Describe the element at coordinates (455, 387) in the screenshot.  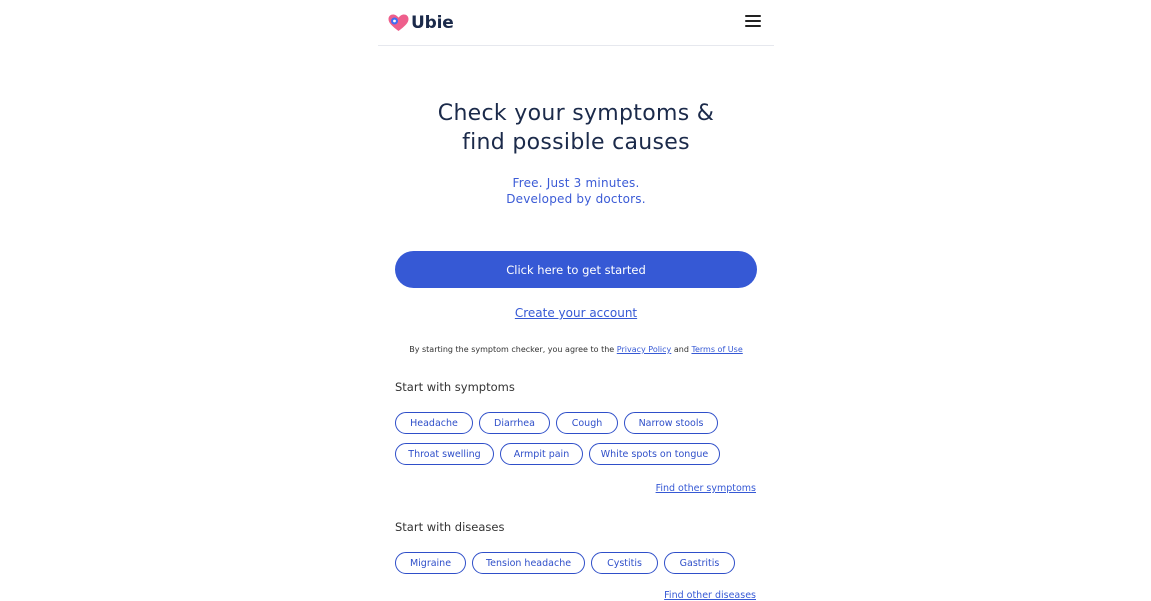
I see `symptoms-section-title: Start with symptoms` at that location.